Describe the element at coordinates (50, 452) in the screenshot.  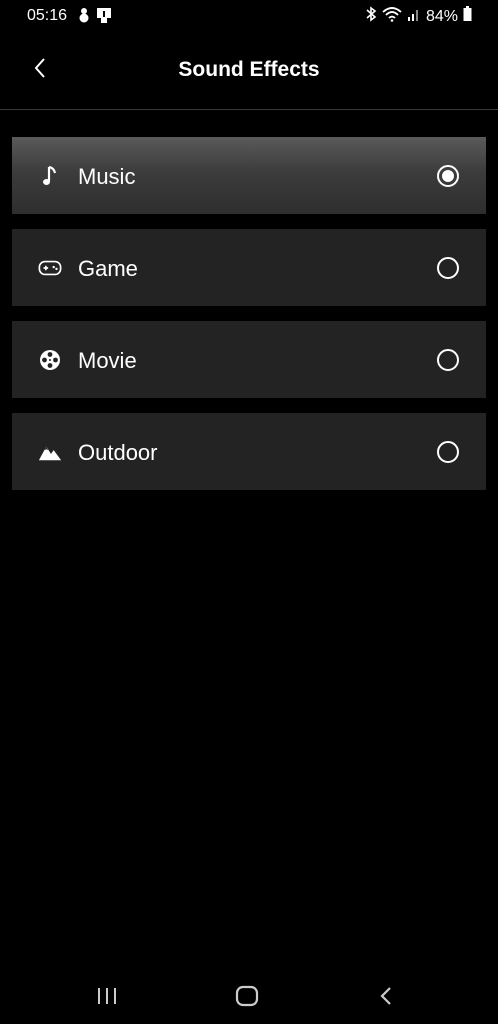
I see `mountain-icon` at that location.